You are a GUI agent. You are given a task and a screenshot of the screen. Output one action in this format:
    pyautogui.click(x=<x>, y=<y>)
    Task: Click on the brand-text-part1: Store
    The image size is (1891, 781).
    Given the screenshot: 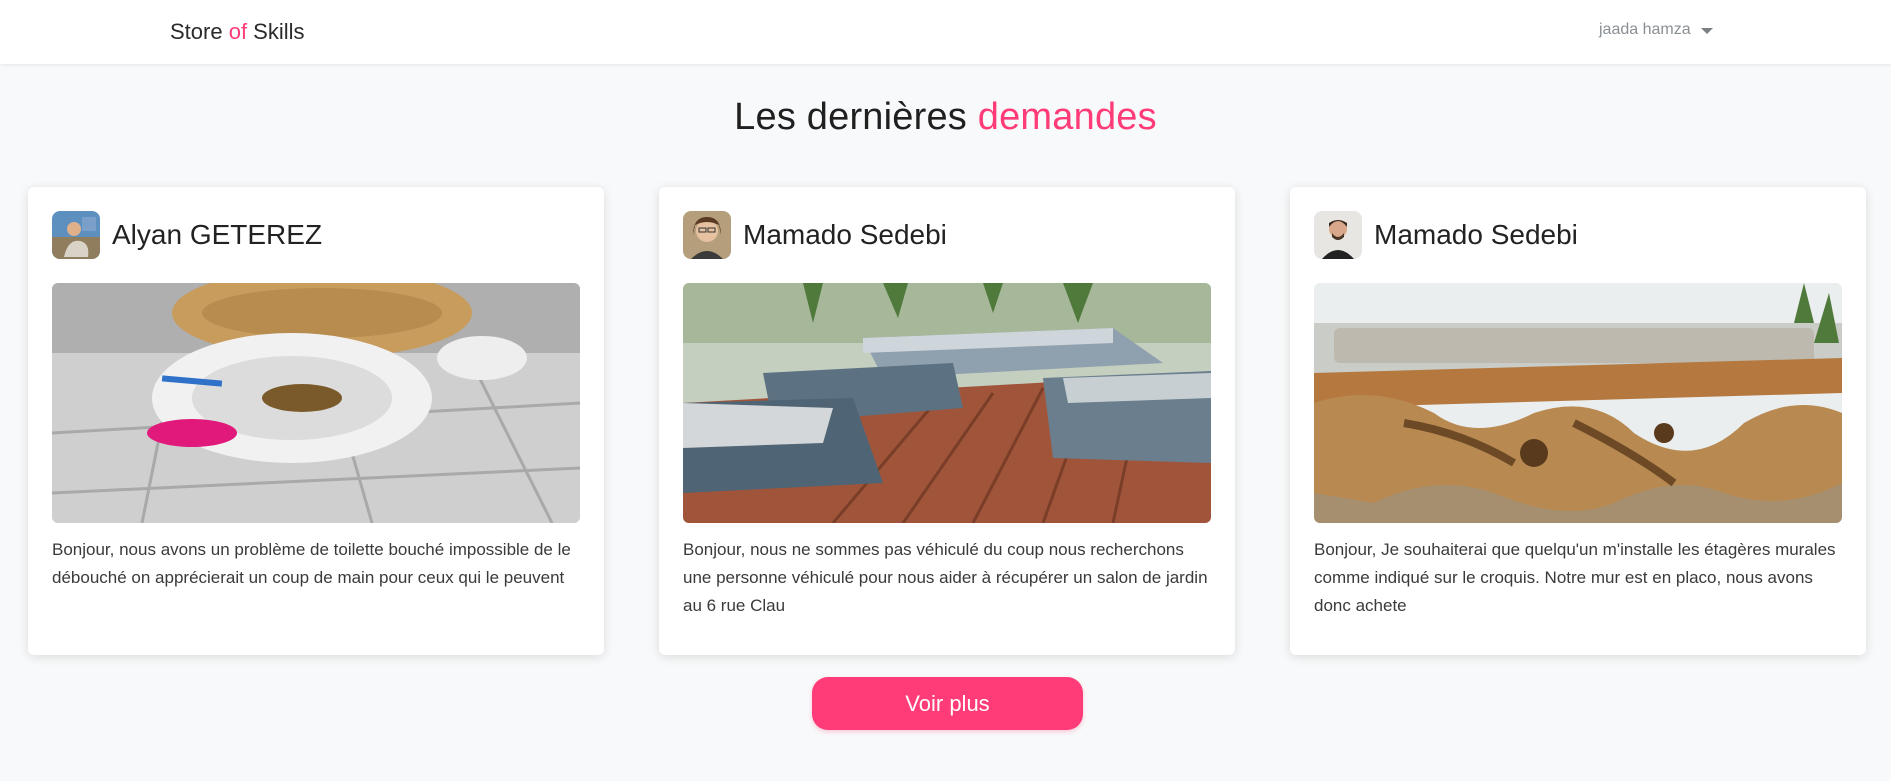 What is the action you would take?
    pyautogui.click(x=199, y=31)
    